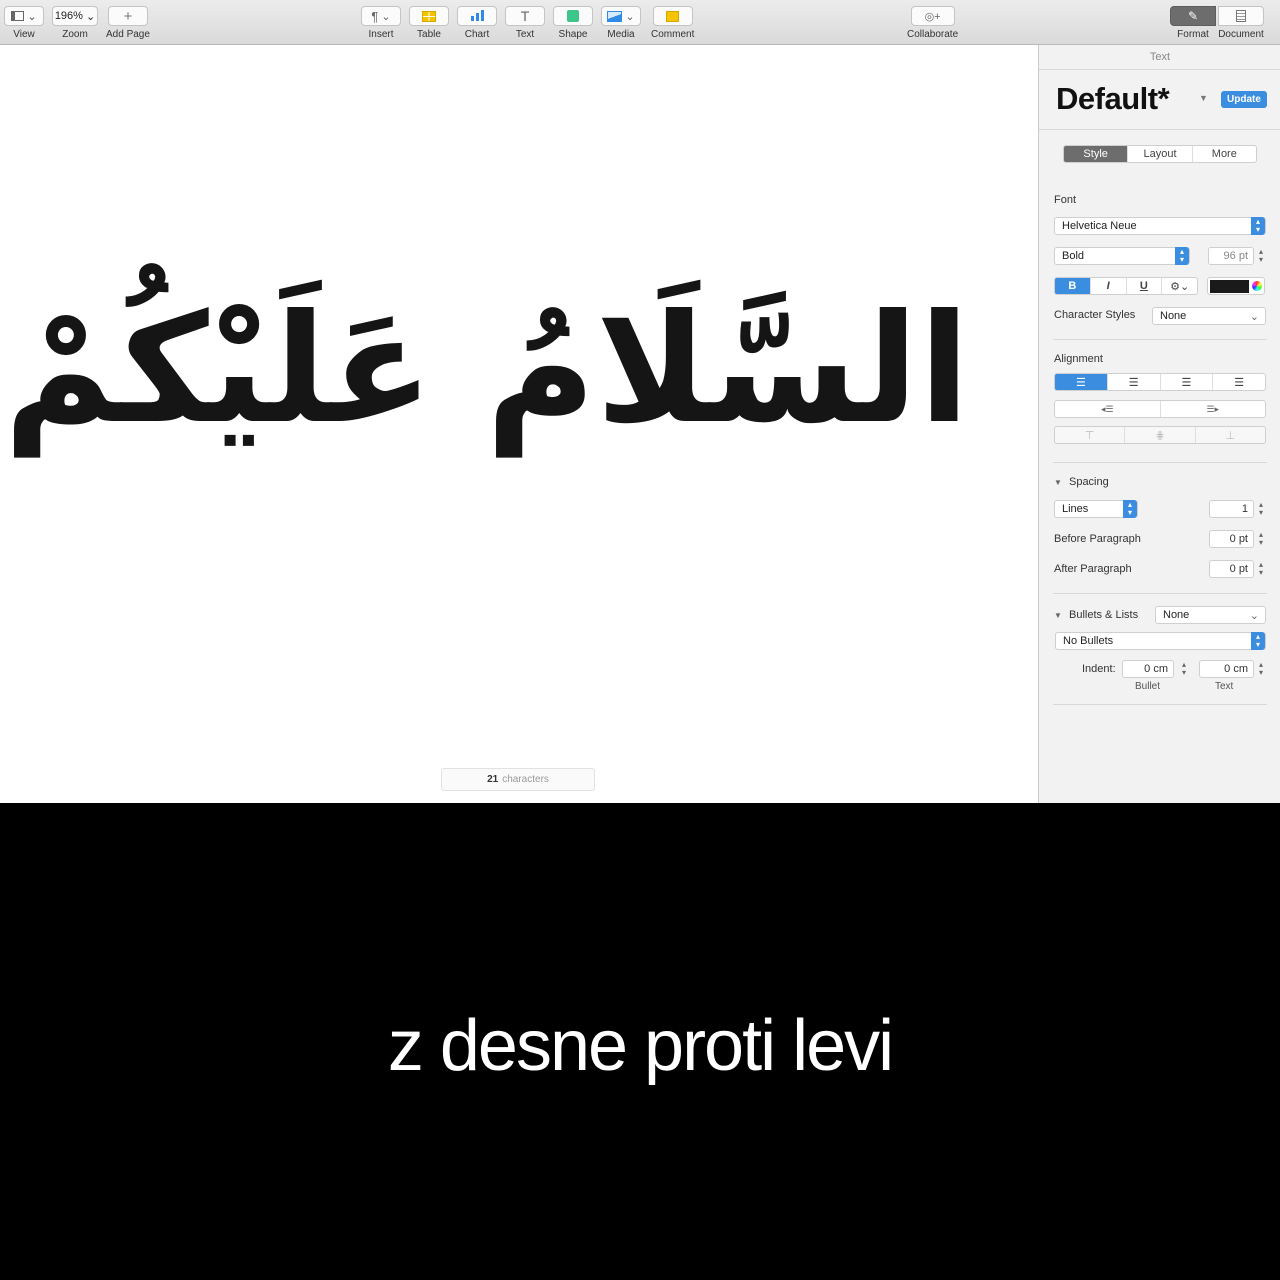 The image size is (1280, 1280). I want to click on font-size-field: 96 pt, so click(1231, 256).